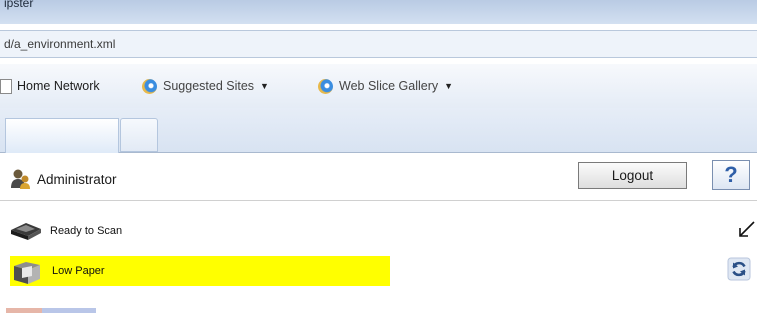  What do you see at coordinates (51, 310) in the screenshot?
I see `partial-content-fragment` at bounding box center [51, 310].